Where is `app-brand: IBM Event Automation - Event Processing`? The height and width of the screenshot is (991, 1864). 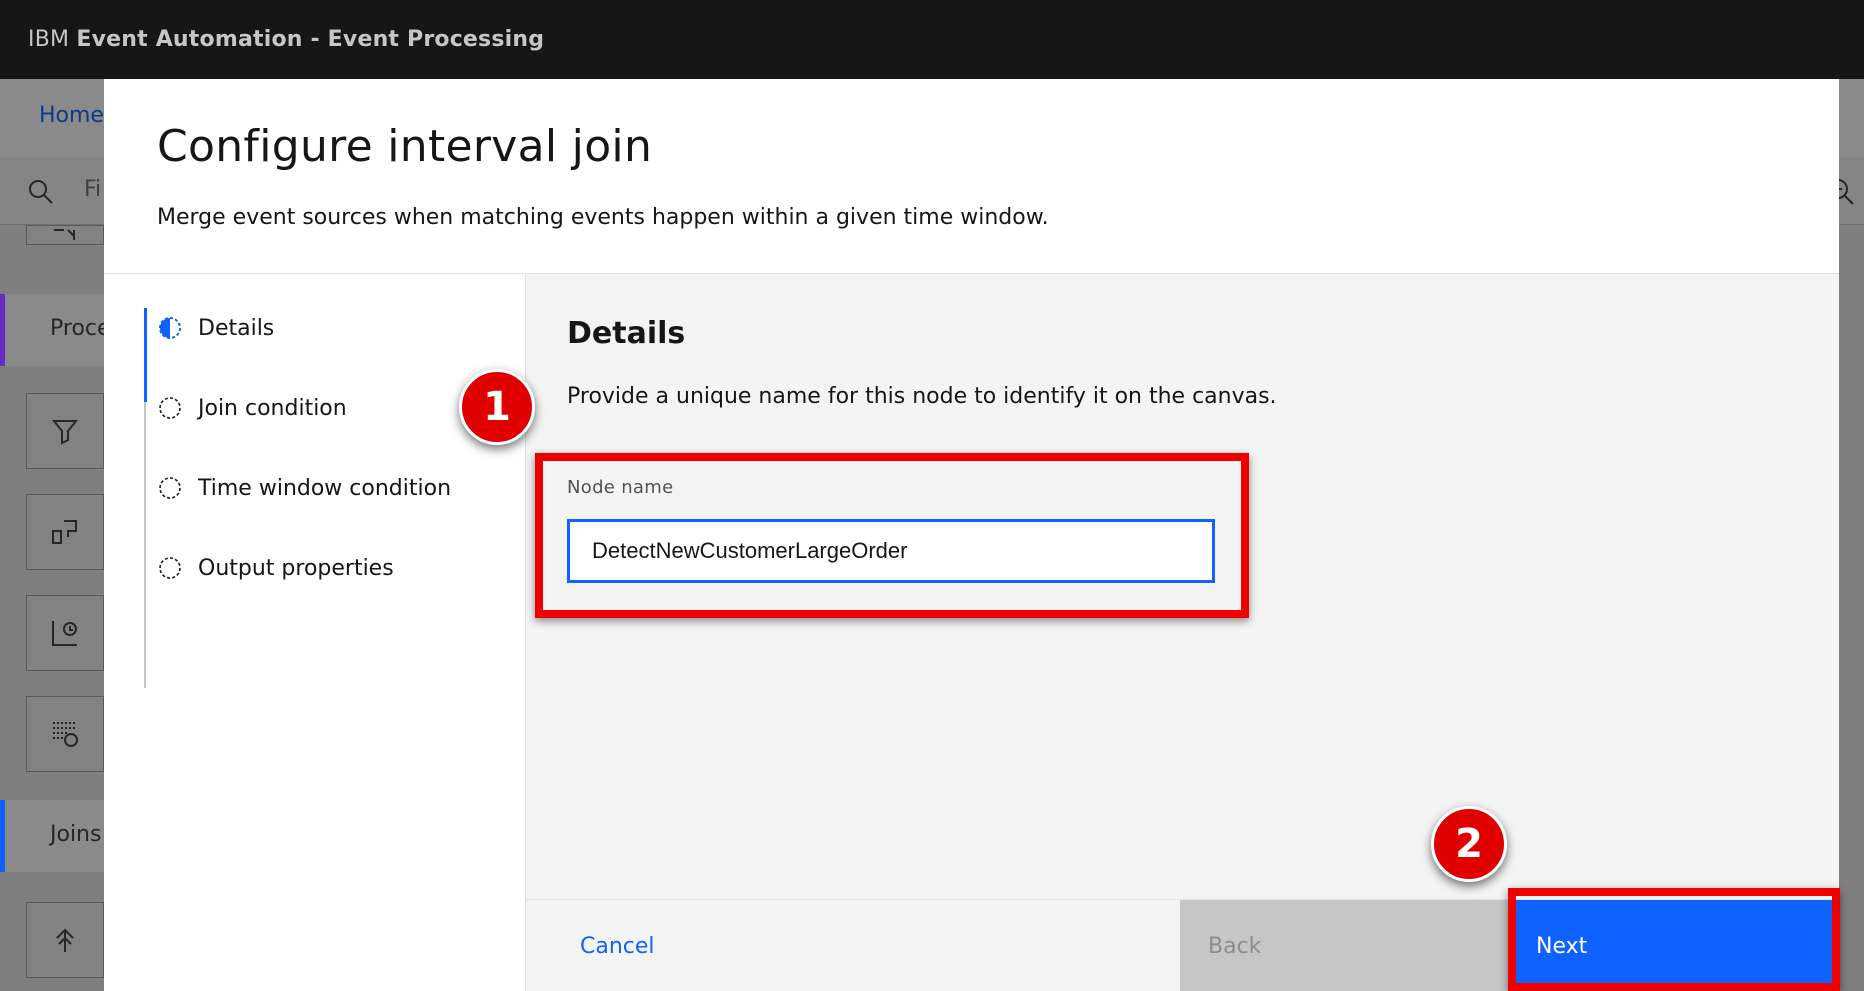 app-brand: IBM Event Automation - Event Processing is located at coordinates (286, 39).